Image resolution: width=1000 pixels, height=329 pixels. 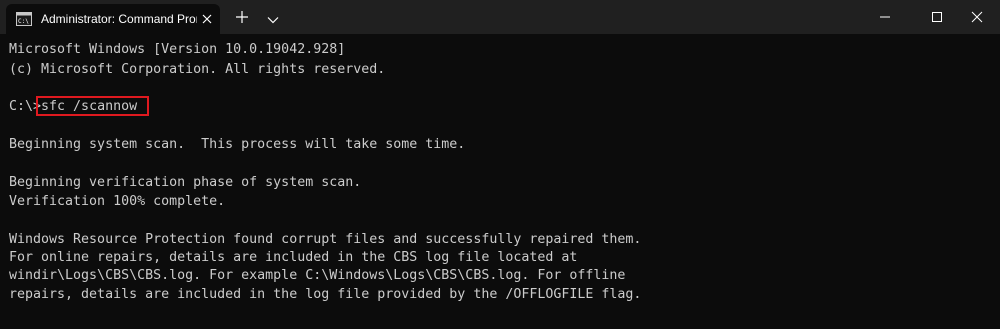 I want to click on title-bar: C:\ Administrator: Command Prompt, so click(x=500, y=17).